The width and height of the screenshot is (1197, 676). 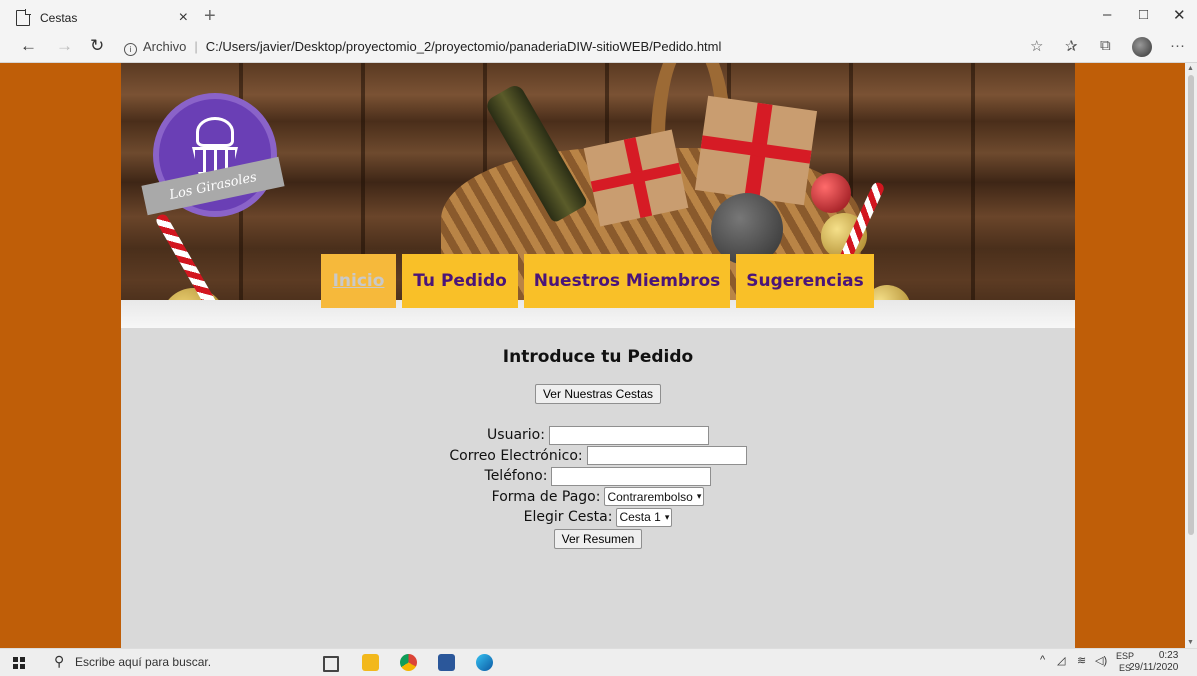 I want to click on scroll-down-icon: ▼, so click(x=1190, y=642).